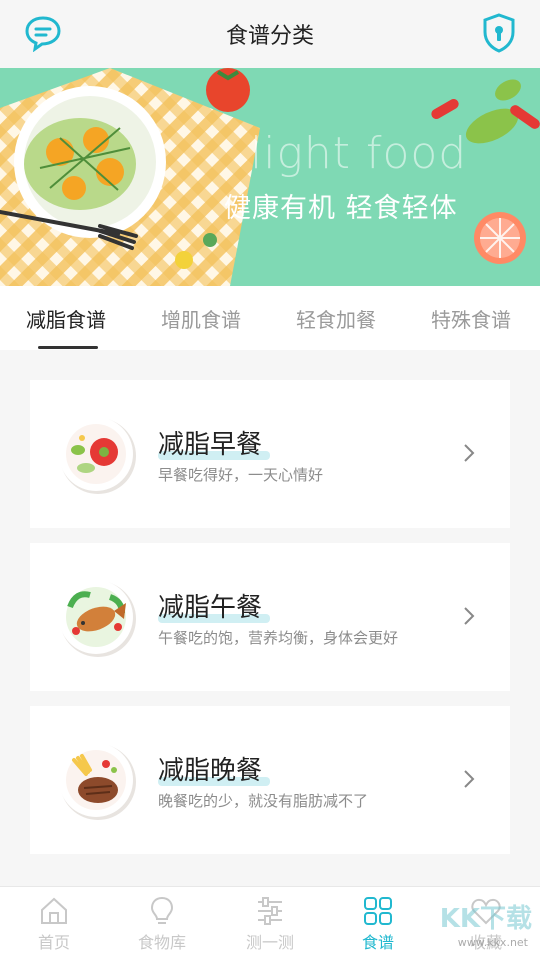 This screenshot has height=960, width=540. Describe the element at coordinates (359, 153) in the screenshot. I see `banner-english-text: light food` at that location.